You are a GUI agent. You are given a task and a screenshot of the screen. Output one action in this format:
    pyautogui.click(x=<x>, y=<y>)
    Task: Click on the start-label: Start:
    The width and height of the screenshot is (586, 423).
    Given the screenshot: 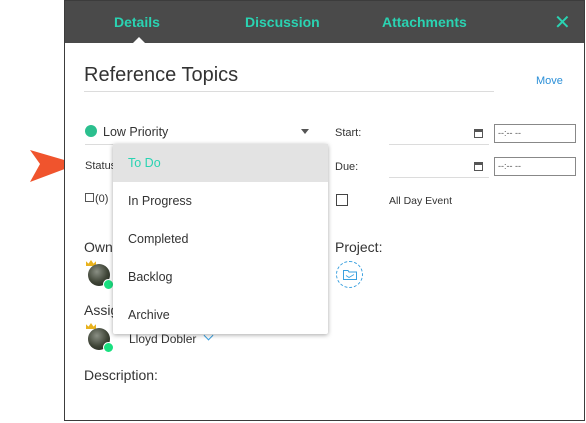 What is the action you would take?
    pyautogui.click(x=348, y=133)
    